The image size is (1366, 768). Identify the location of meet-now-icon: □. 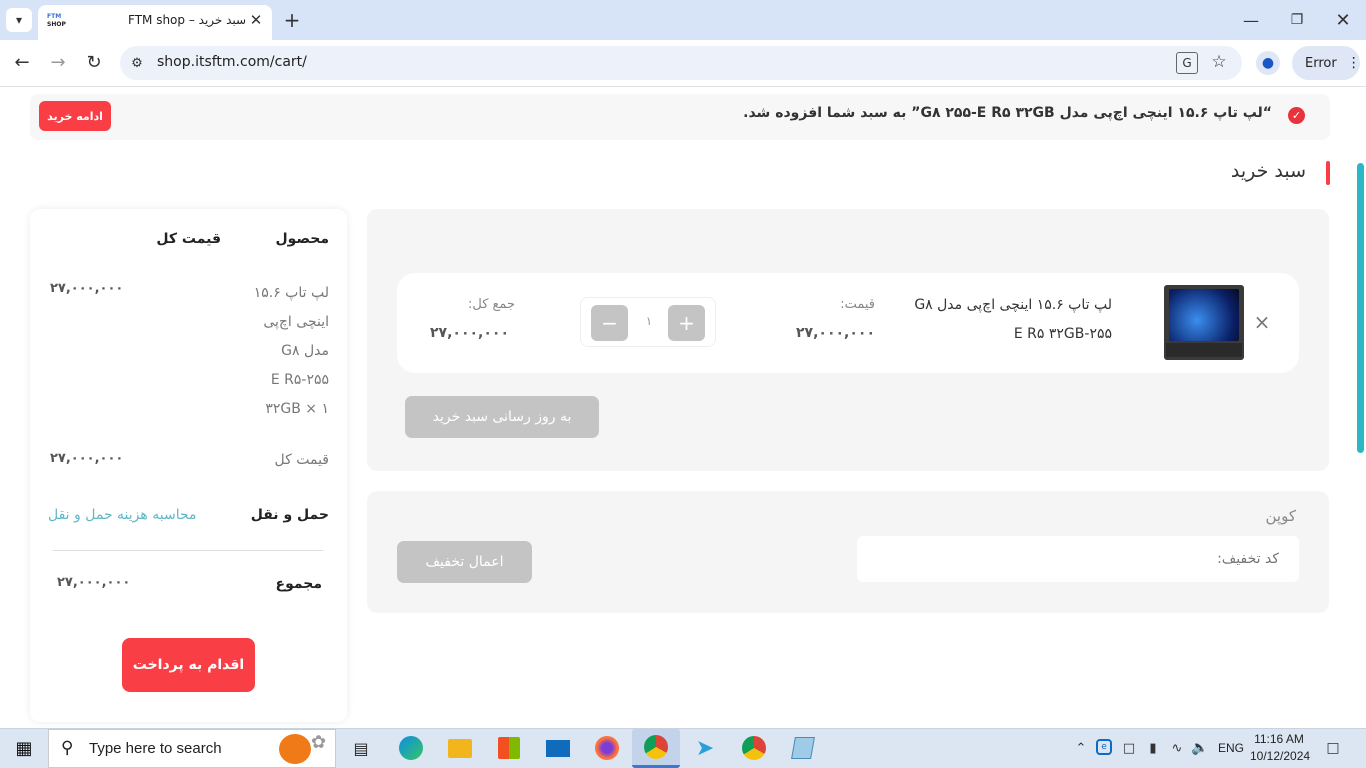
(1129, 748).